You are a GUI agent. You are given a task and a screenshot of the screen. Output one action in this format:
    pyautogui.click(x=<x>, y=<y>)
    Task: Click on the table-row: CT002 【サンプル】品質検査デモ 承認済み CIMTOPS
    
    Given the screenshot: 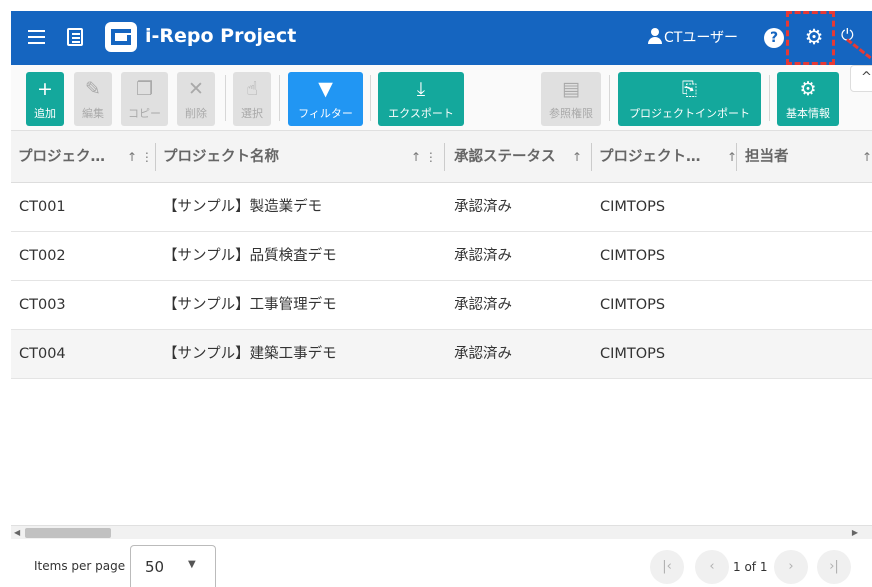 What is the action you would take?
    pyautogui.click(x=441, y=256)
    